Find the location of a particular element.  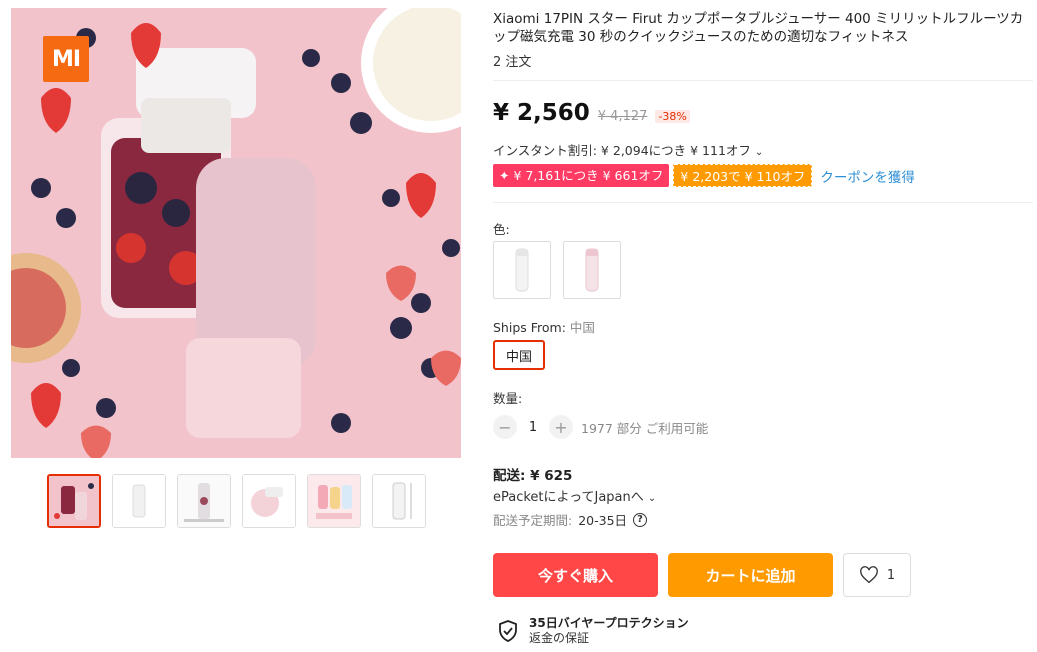

current-price: ¥ 2,560 is located at coordinates (541, 113).